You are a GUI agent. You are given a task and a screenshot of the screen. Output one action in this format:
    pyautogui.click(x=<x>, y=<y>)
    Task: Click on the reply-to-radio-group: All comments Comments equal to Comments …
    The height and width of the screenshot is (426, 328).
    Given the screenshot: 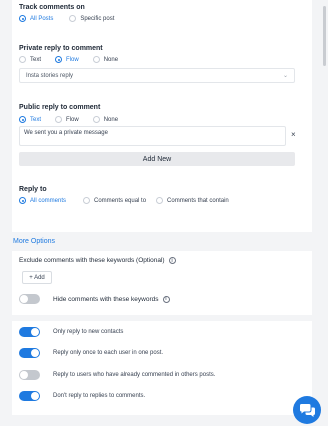 What is the action you would take?
    pyautogui.click(x=124, y=200)
    